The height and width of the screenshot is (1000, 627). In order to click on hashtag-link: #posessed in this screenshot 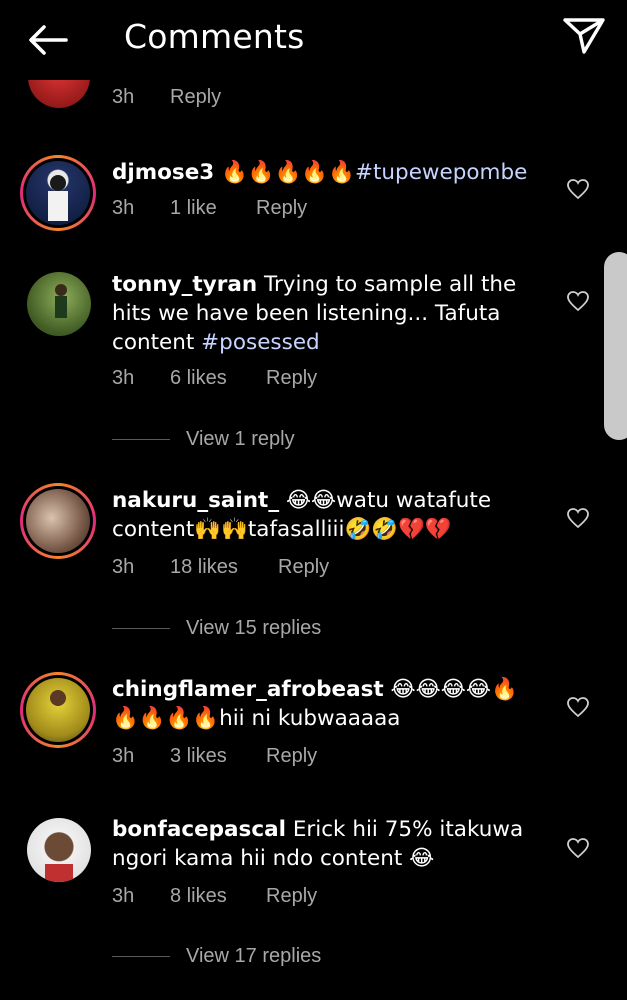, I will do `click(260, 342)`.